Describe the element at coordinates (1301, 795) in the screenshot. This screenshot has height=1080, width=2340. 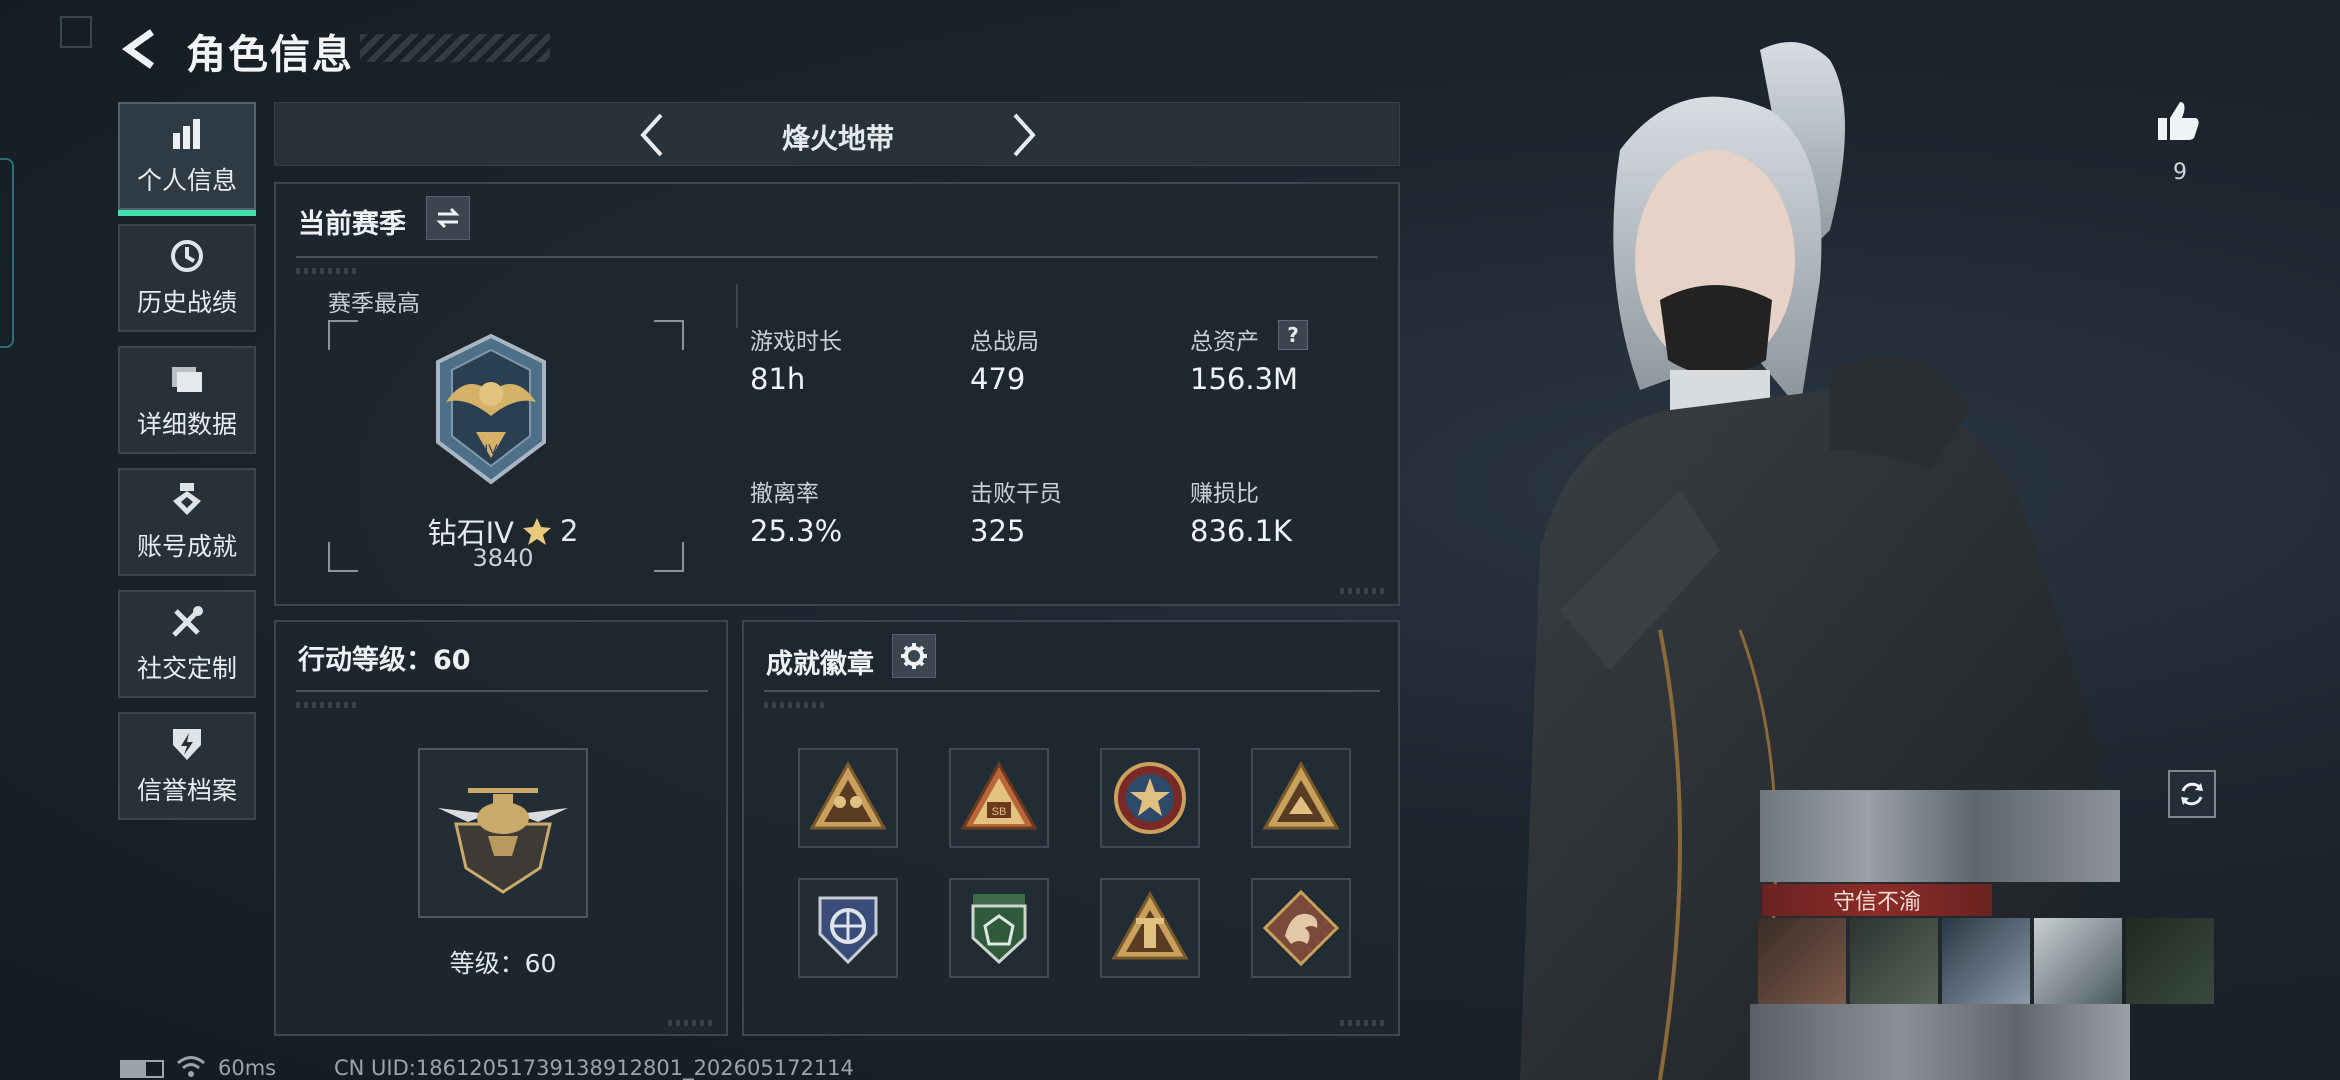
I see `triangle-hands-badge-icon` at that location.